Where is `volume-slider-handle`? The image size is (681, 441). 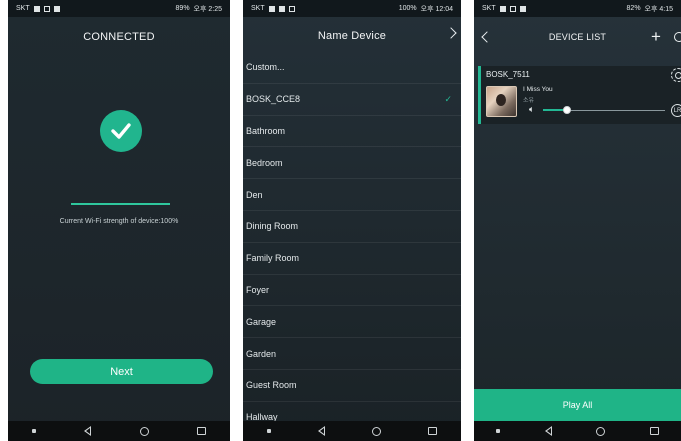 volume-slider-handle is located at coordinates (567, 110).